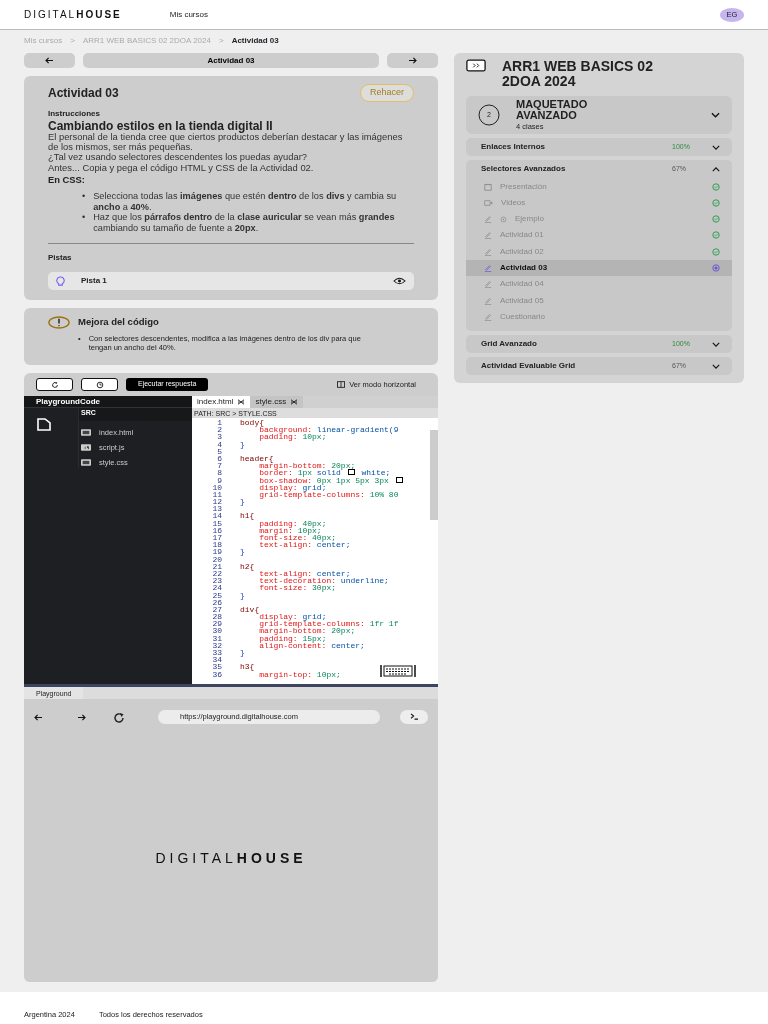 The width and height of the screenshot is (768, 1024). What do you see at coordinates (250, 609) in the screenshot?
I see `code-line: div{` at bounding box center [250, 609].